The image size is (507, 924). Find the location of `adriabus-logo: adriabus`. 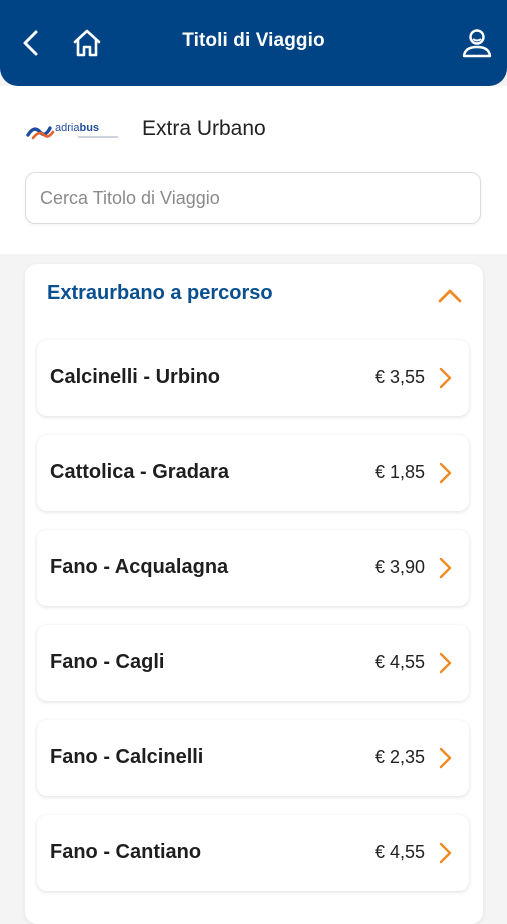

adriabus-logo: adriabus is located at coordinates (72, 131).